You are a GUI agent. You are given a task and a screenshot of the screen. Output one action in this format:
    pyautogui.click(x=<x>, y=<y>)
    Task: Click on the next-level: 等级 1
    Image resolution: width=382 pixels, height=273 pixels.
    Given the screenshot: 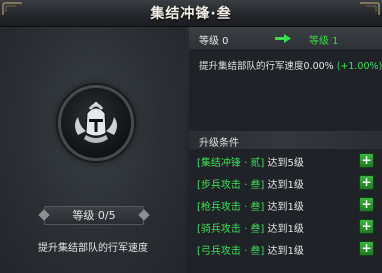 What is the action you would take?
    pyautogui.click(x=324, y=41)
    